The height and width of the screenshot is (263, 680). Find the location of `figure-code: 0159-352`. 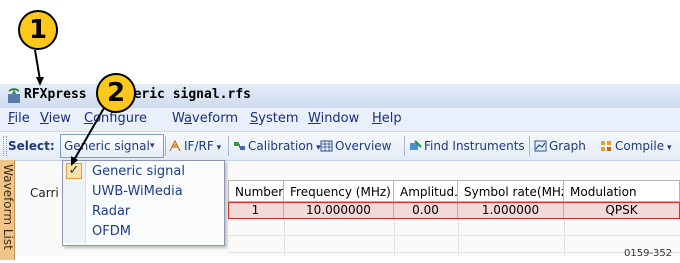

figure-code: 0159-352 is located at coordinates (648, 253).